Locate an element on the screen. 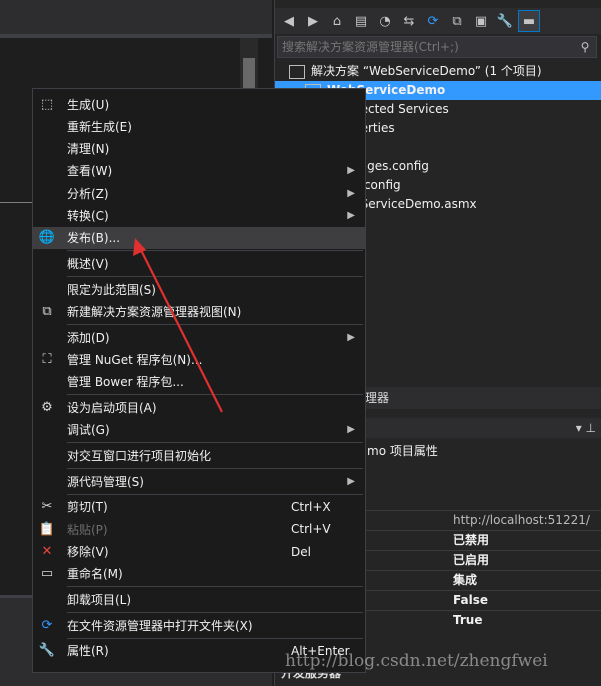 The height and width of the screenshot is (686, 601). build-icon: ⬚ is located at coordinates (47, 104).